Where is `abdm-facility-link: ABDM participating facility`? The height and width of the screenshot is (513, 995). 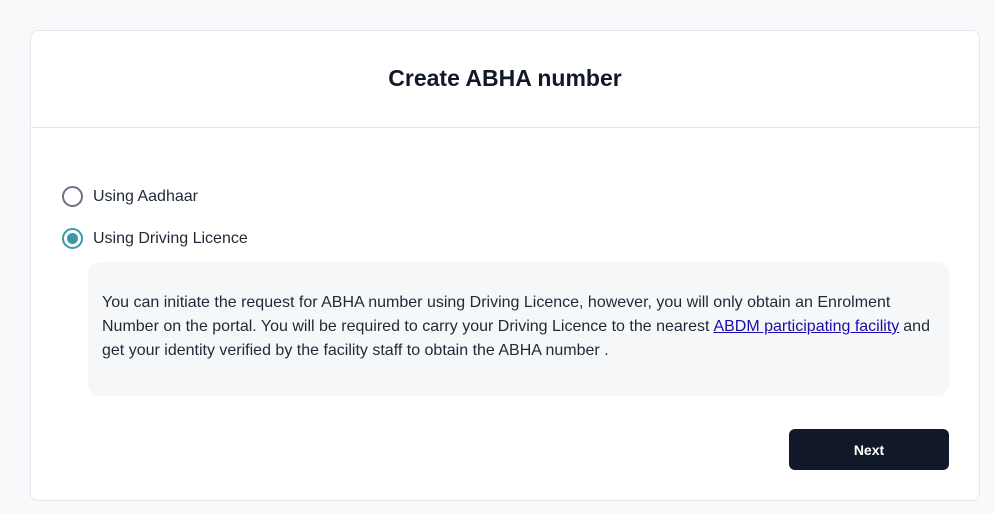
abdm-facility-link: ABDM participating facility is located at coordinates (806, 326).